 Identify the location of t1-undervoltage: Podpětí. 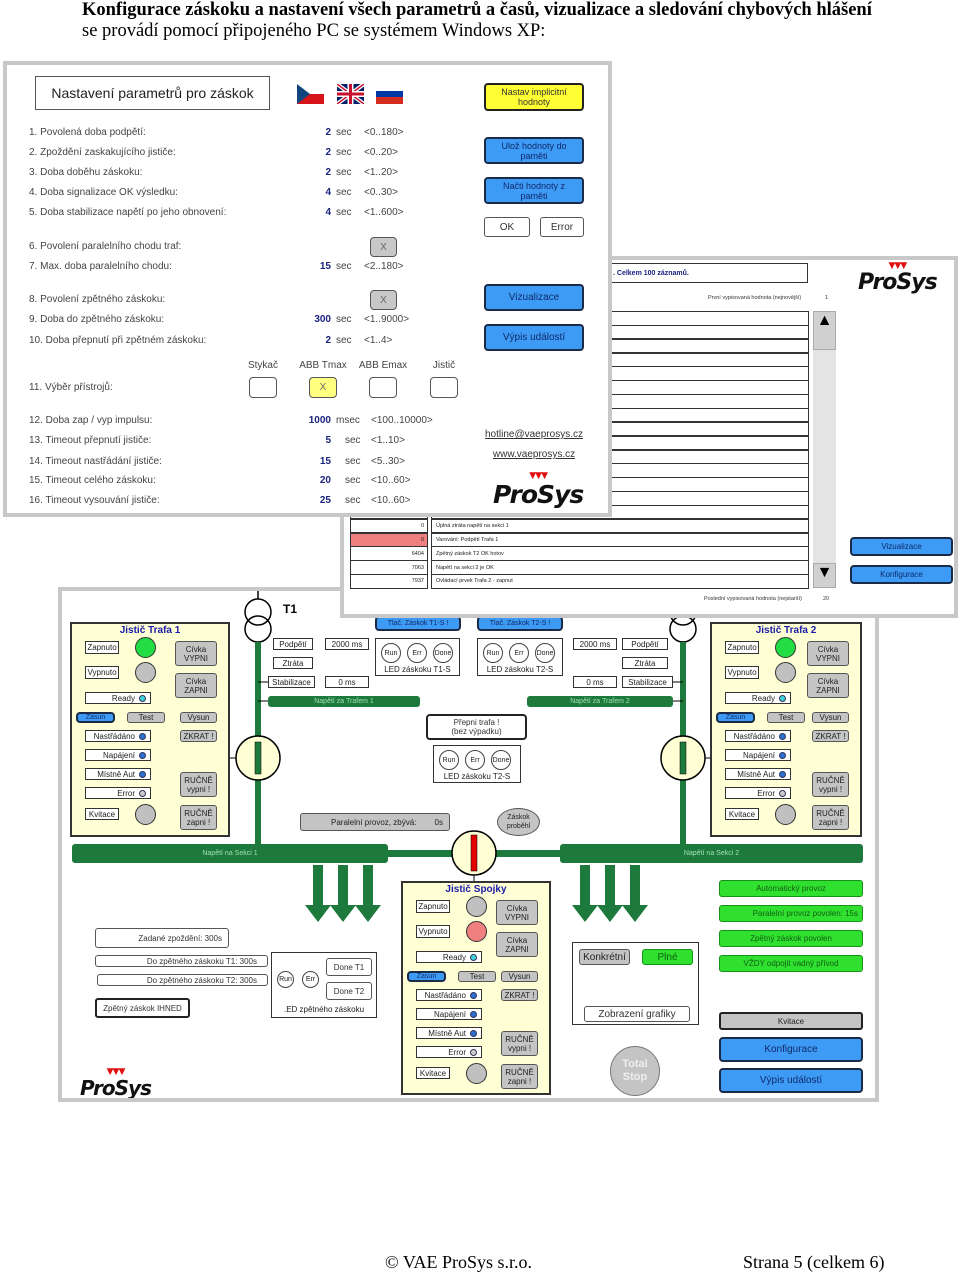
(293, 644).